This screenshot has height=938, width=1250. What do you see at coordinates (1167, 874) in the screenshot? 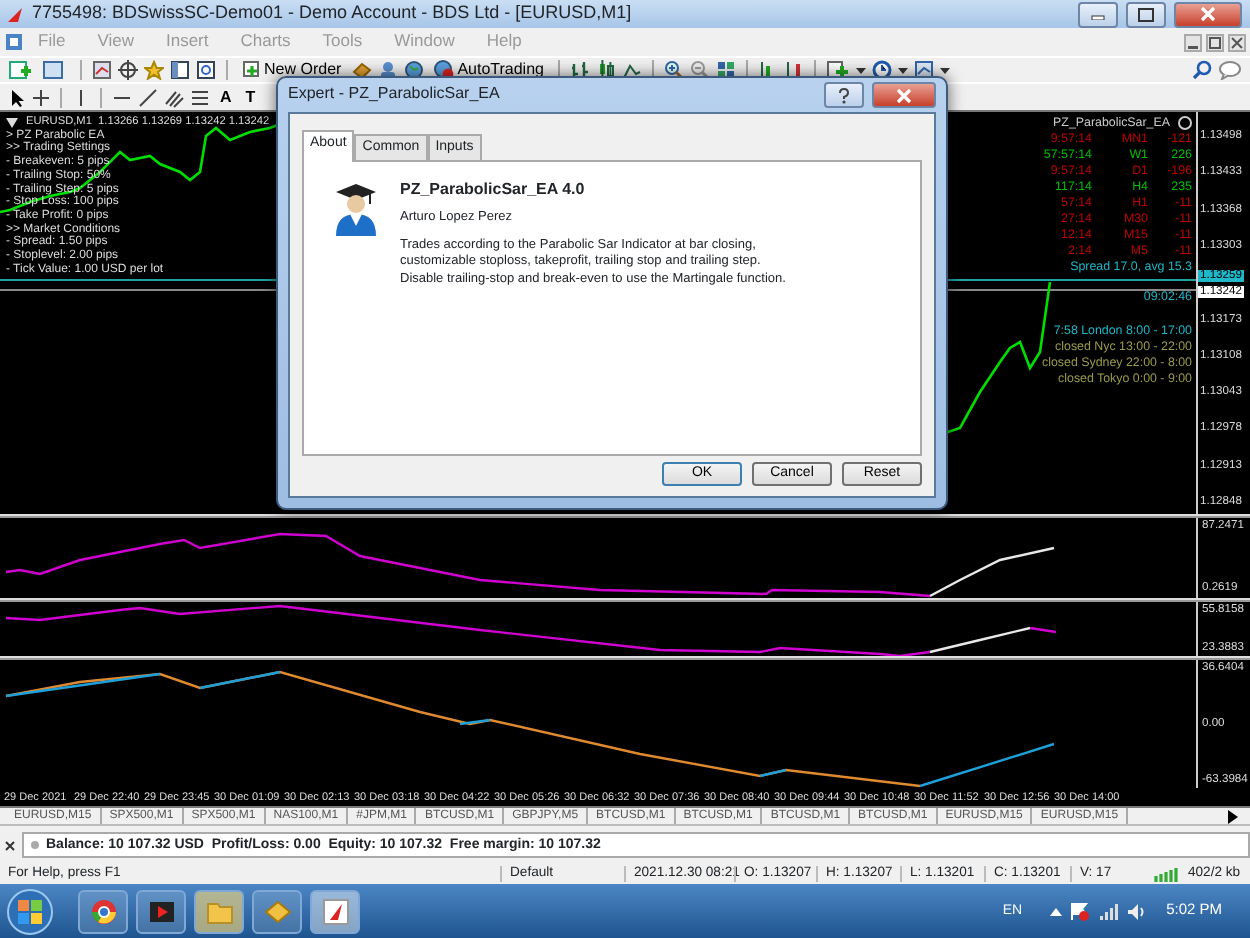
I see `connection-icon` at bounding box center [1167, 874].